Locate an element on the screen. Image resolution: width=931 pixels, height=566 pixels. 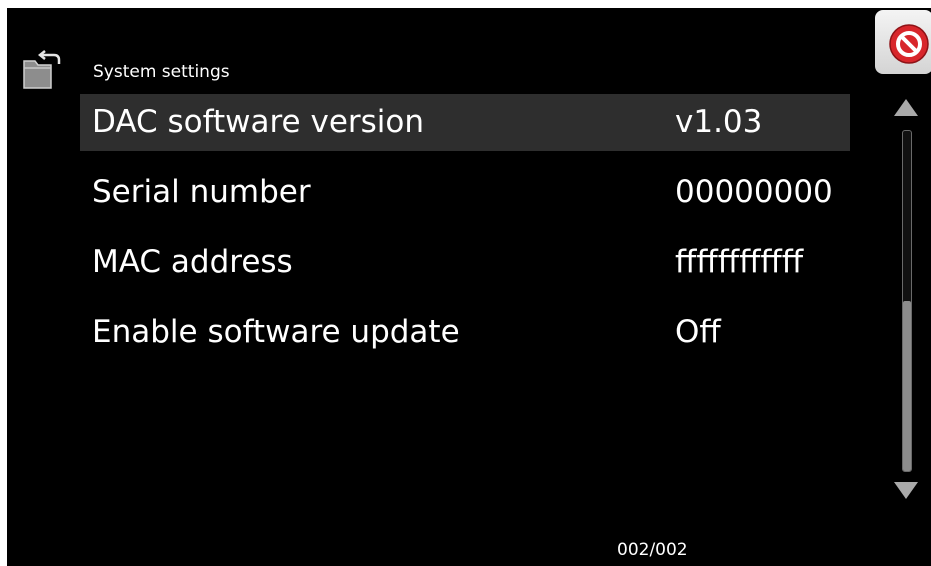
scroll-down-button is located at coordinates (906, 491).